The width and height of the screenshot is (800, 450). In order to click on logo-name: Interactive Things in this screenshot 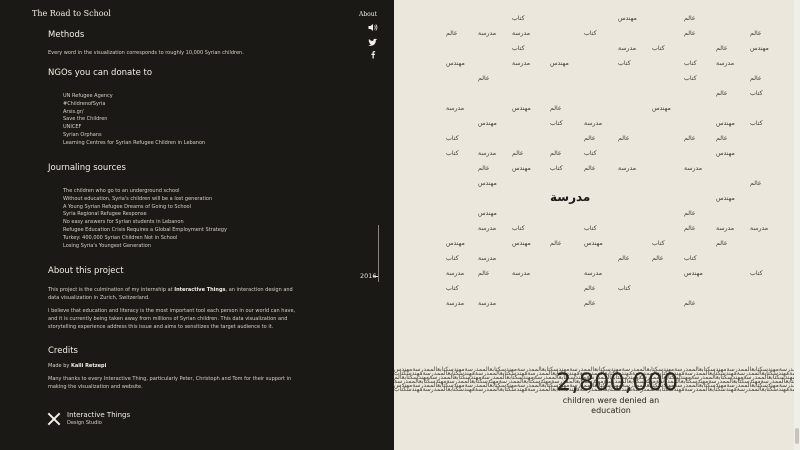, I will do `click(99, 415)`.